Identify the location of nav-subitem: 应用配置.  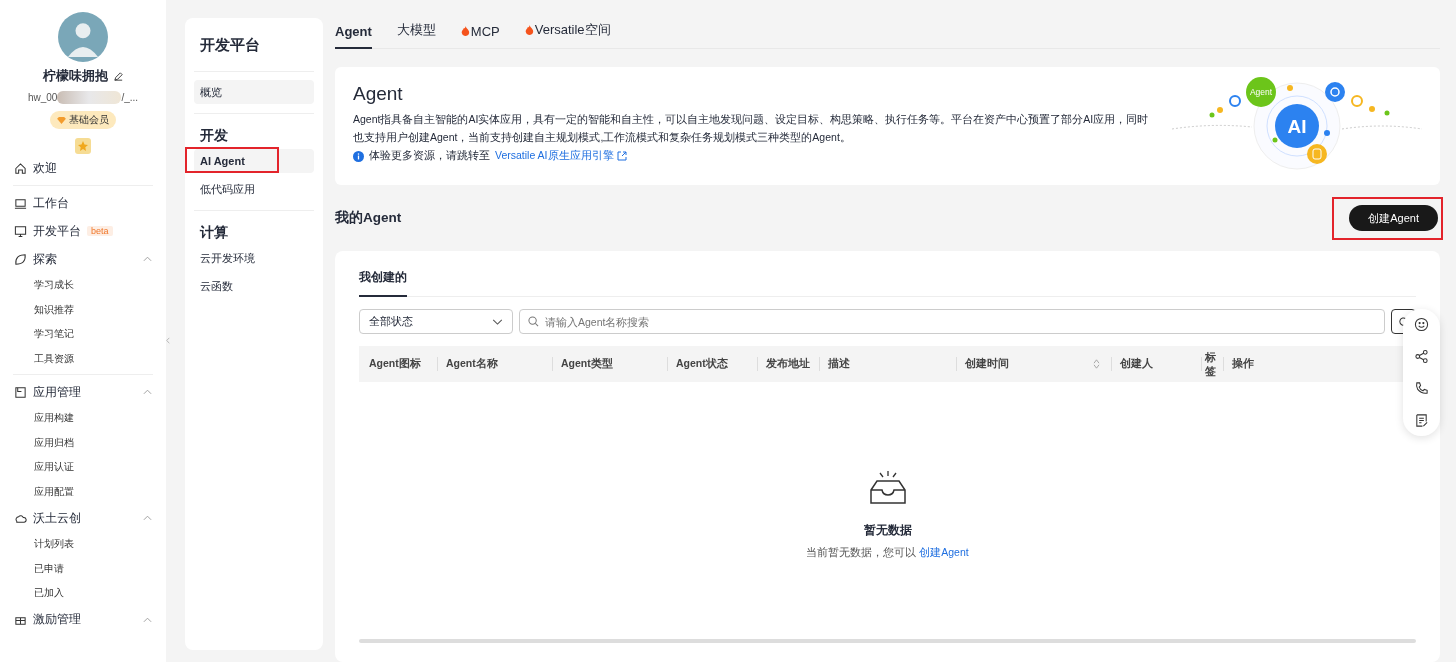
(83, 491).